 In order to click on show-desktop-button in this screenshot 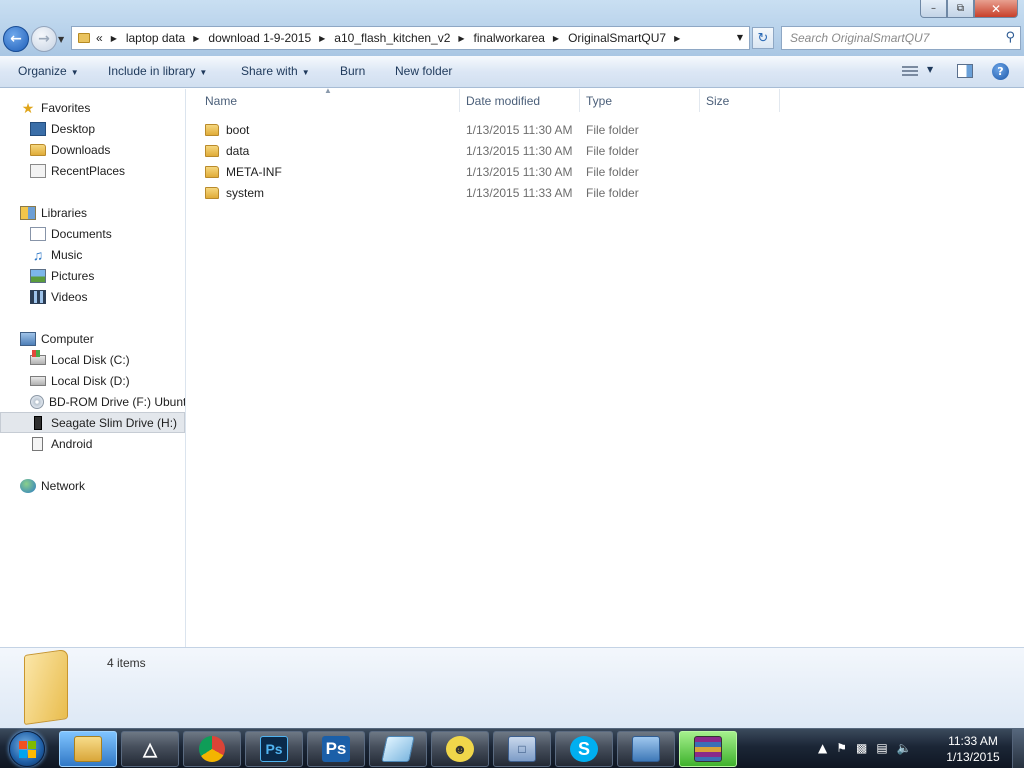, I will do `click(1018, 748)`.